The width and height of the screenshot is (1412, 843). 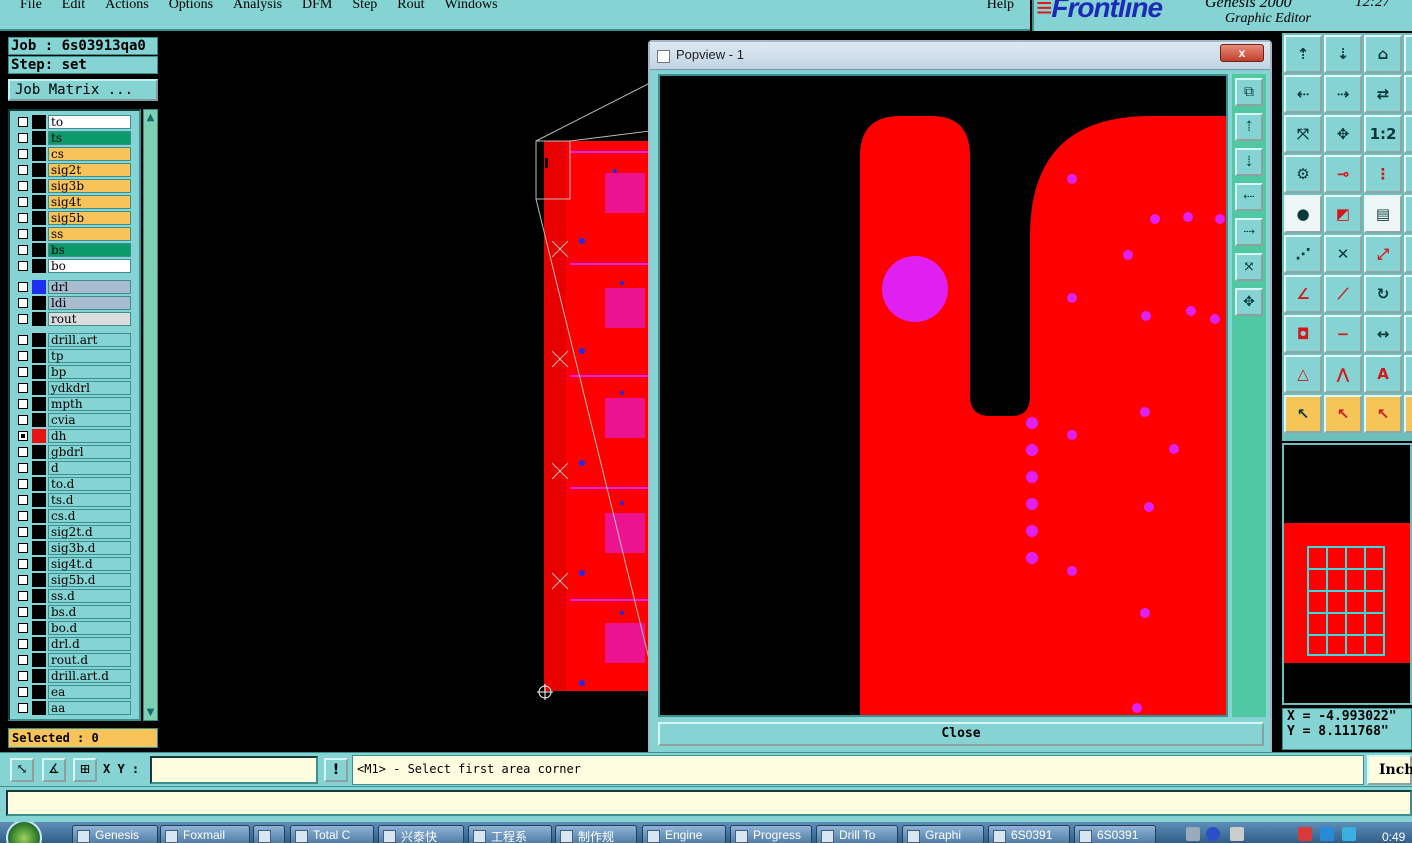 What do you see at coordinates (89, 404) in the screenshot?
I see `layer-name: mpth` at bounding box center [89, 404].